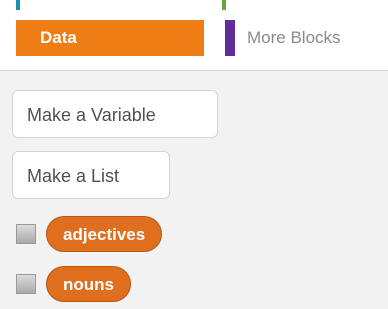 This screenshot has width=388, height=309. Describe the element at coordinates (88, 284) in the screenshot. I see `variable-reporter-block: nouns` at that location.